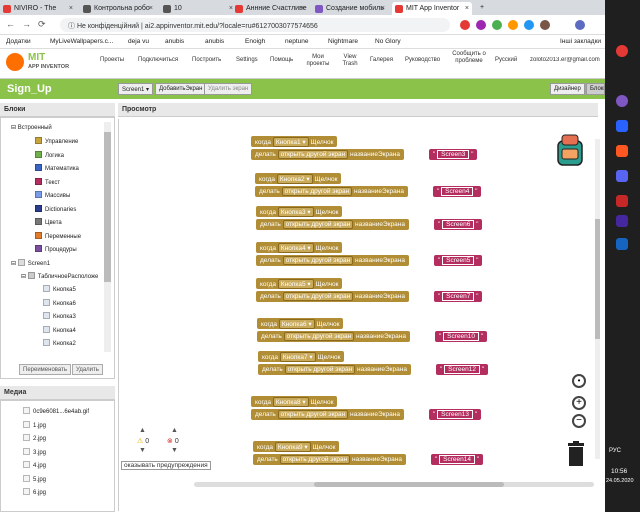 The width and height of the screenshot is (640, 512). What do you see at coordinates (174, 450) in the screenshot?
I see `chevron-down-icon: ▼` at bounding box center [174, 450].